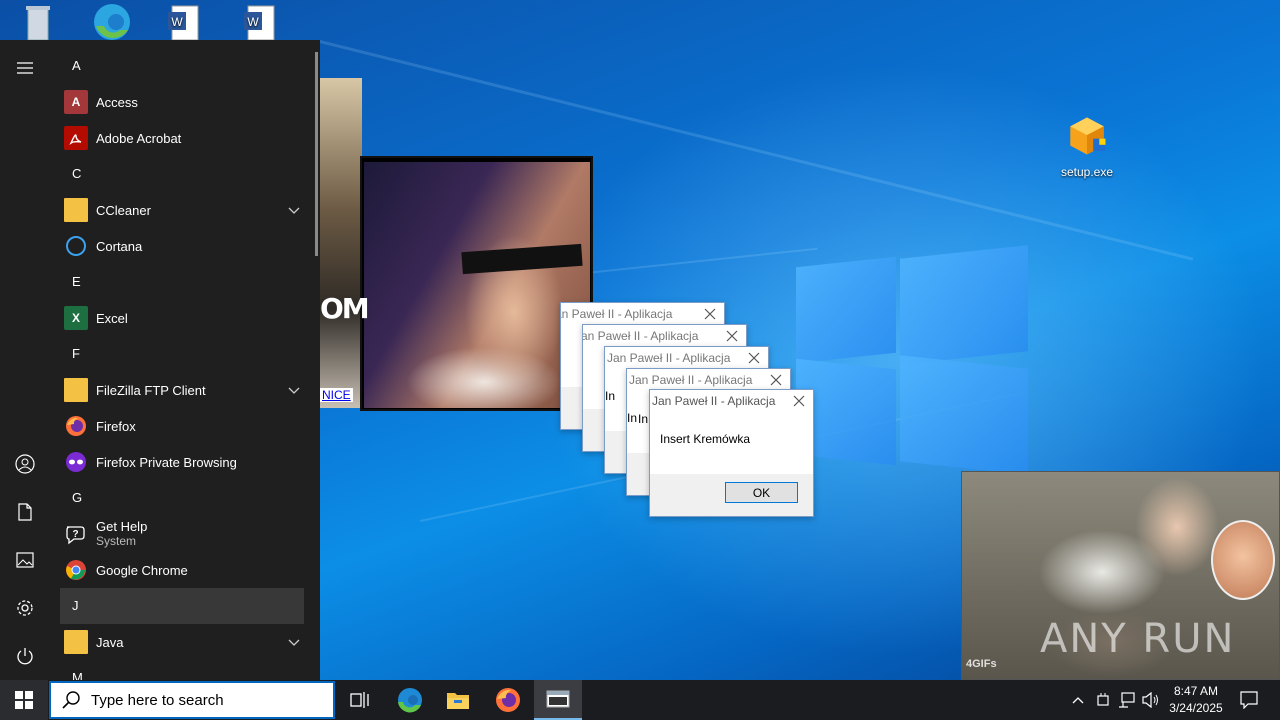 This screenshot has height=720, width=1280. What do you see at coordinates (24, 700) in the screenshot?
I see `start-button` at bounding box center [24, 700].